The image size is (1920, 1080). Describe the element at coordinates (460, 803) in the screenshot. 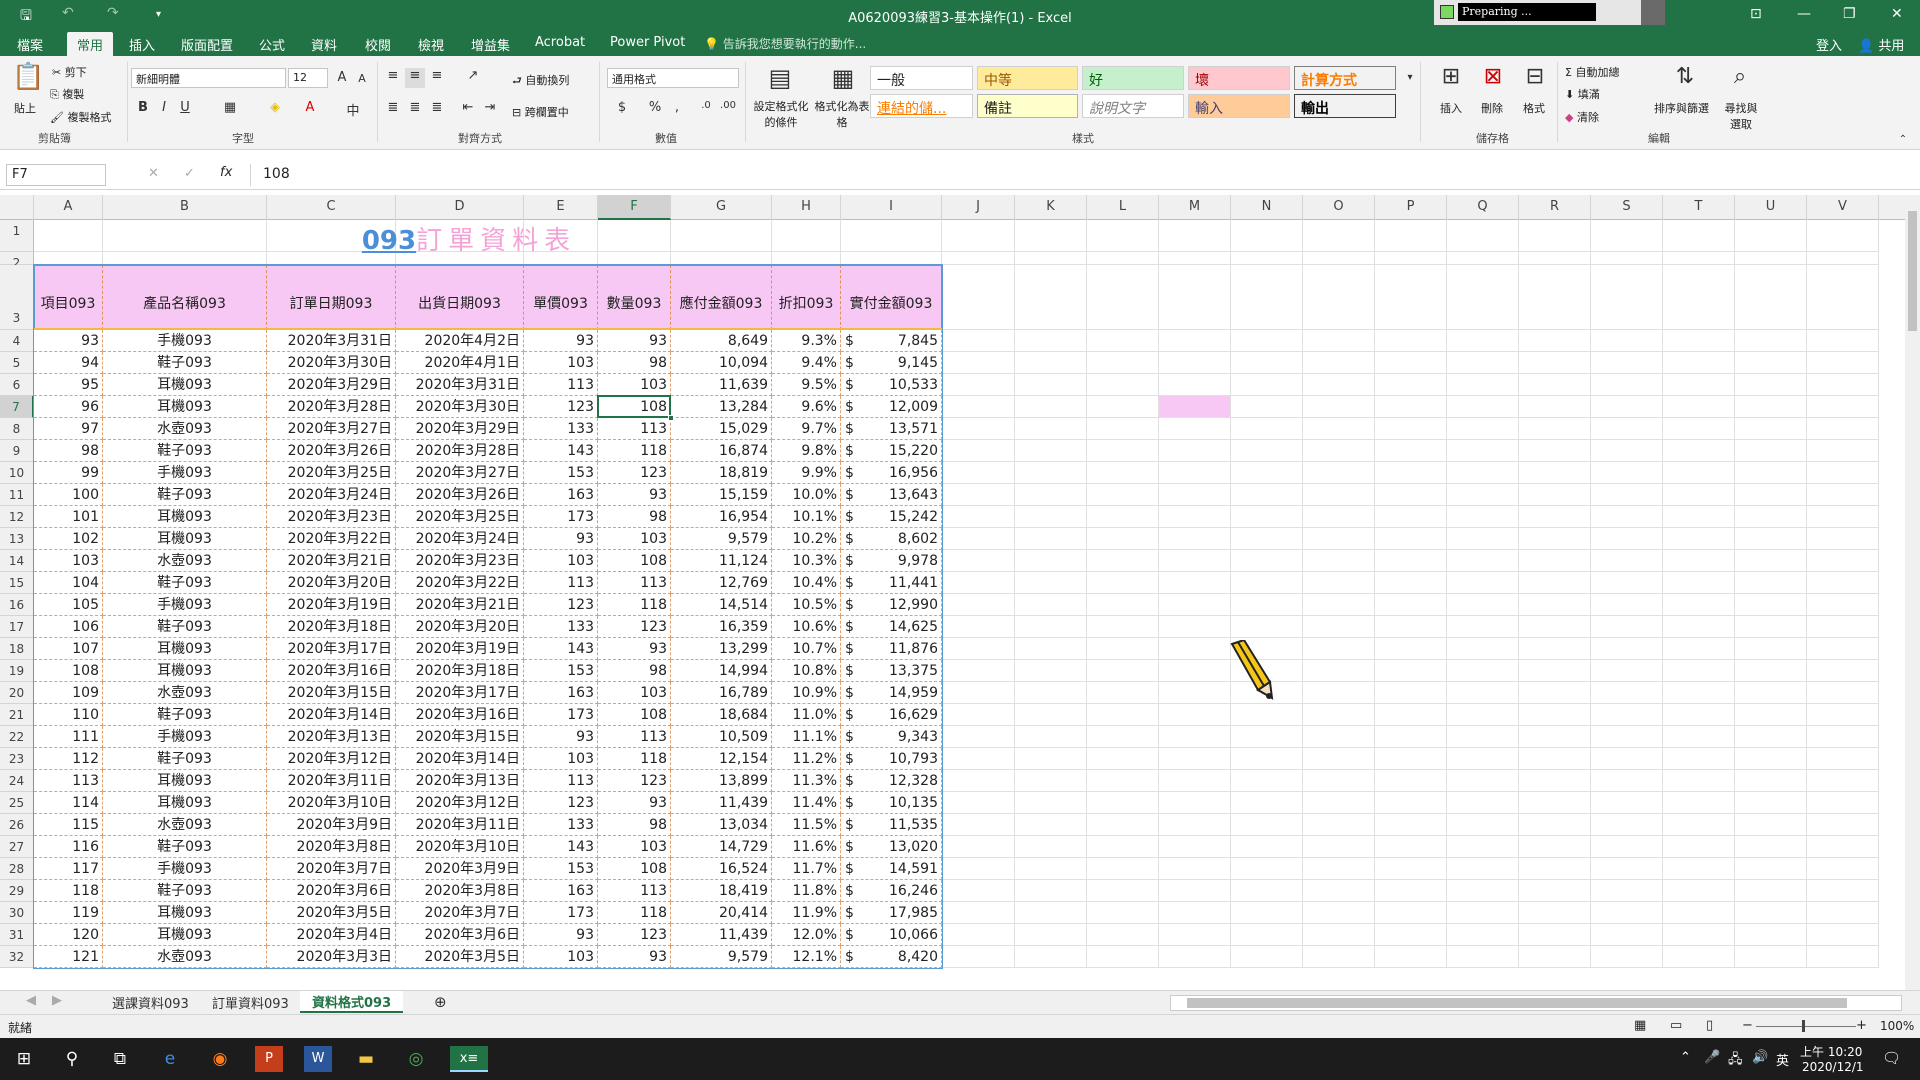

I see `table-cell: 2020年3月12日` at that location.